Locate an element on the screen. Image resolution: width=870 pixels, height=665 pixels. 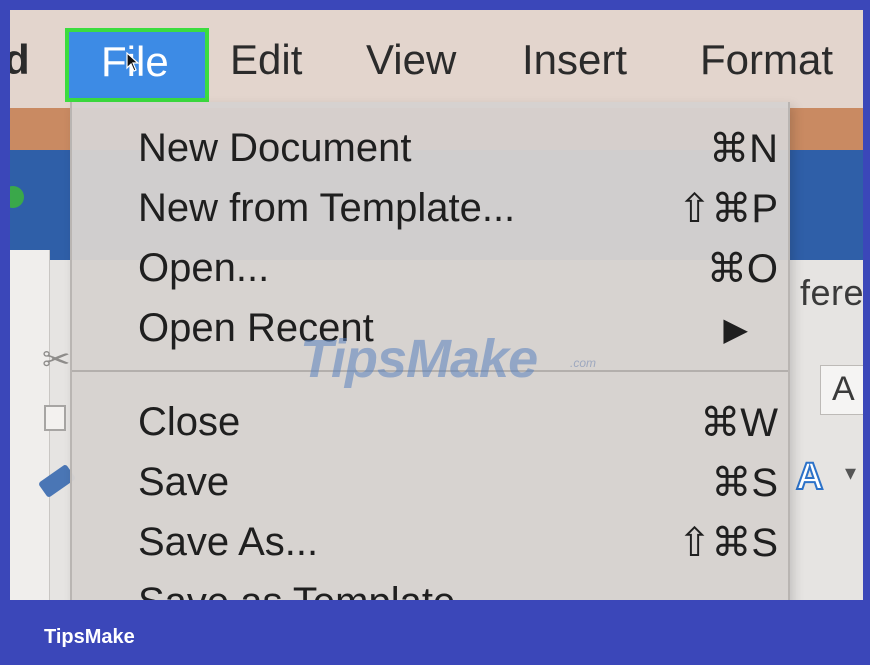
menu-item-save: Save ⌘S is located at coordinates (458, 486).